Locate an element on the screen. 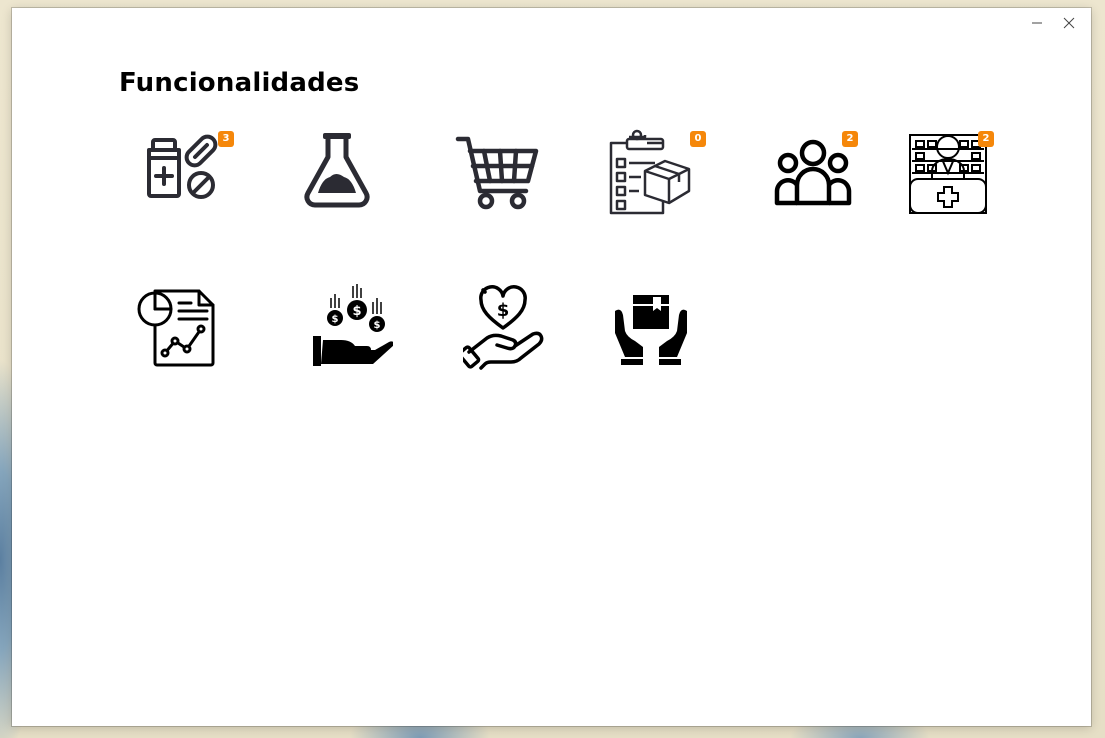 This screenshot has height=738, width=1105. badge-count: 0 is located at coordinates (698, 139).